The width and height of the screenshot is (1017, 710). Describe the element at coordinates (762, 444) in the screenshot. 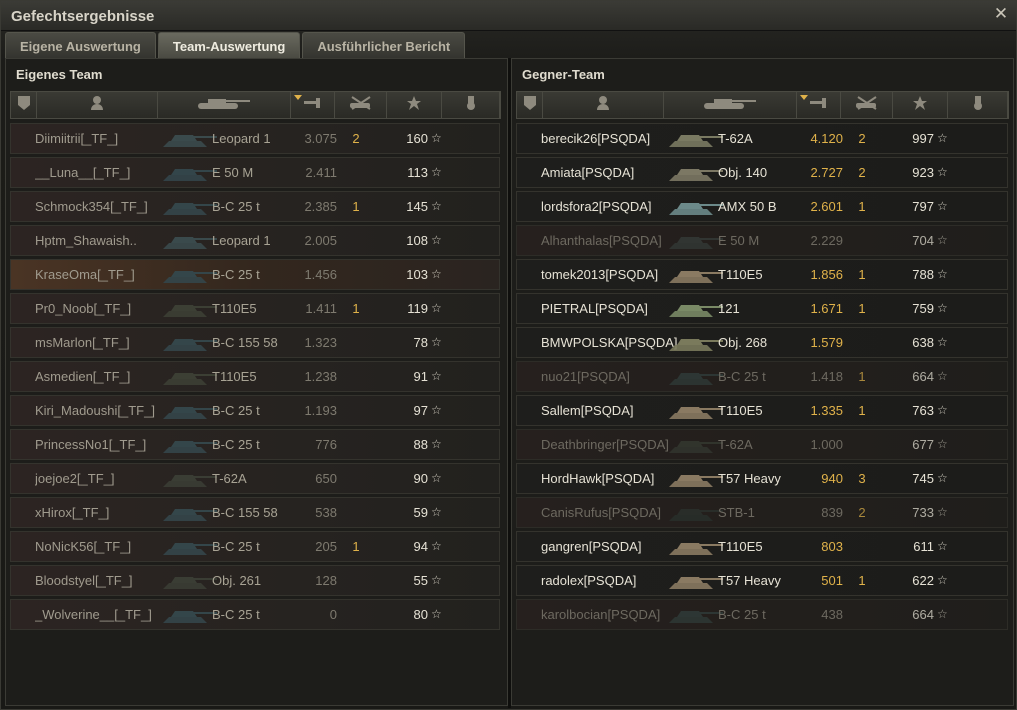

I see `player-row: Deathbringer[PSQDA] T-62A 1.000 677 ☆` at that location.